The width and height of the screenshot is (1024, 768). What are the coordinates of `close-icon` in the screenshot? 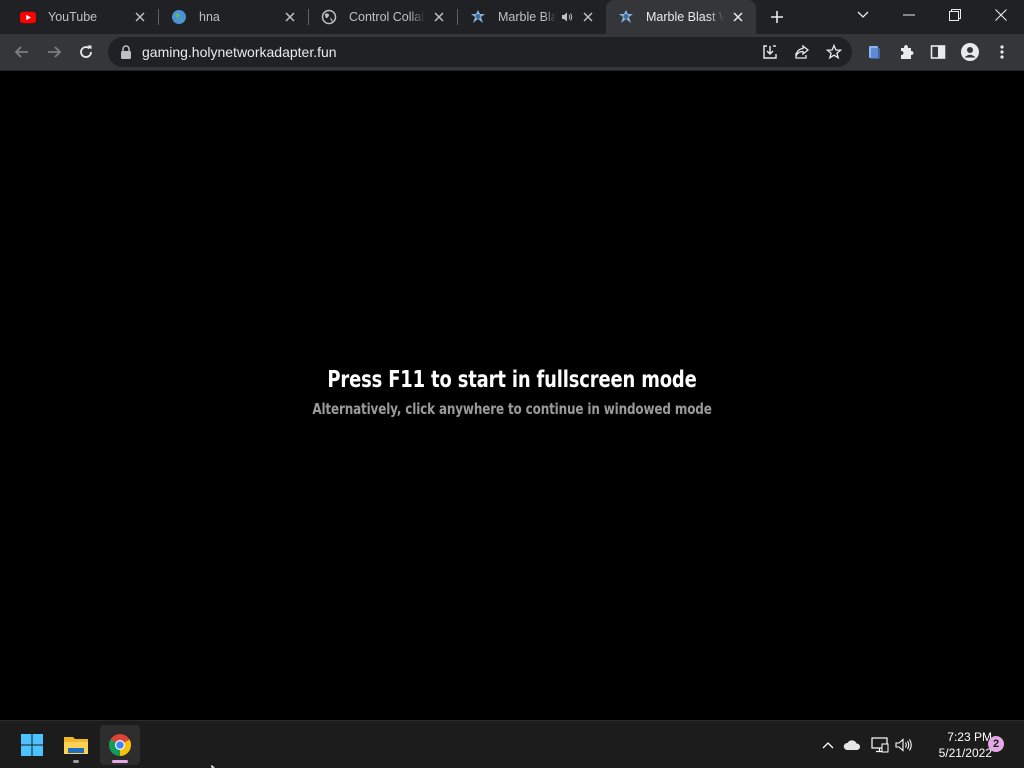 It's located at (1001, 15).